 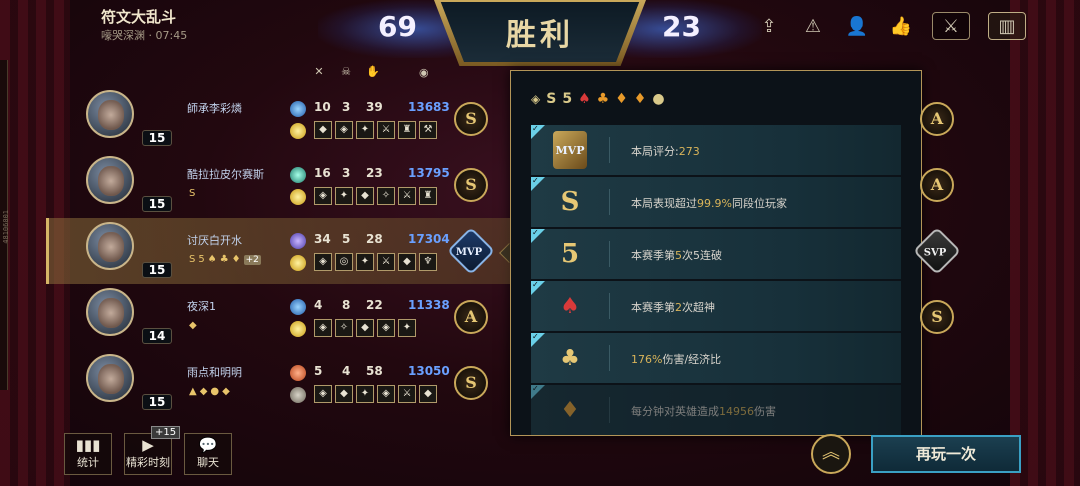 I want to click on item-icon: ⚒, so click(x=428, y=130).